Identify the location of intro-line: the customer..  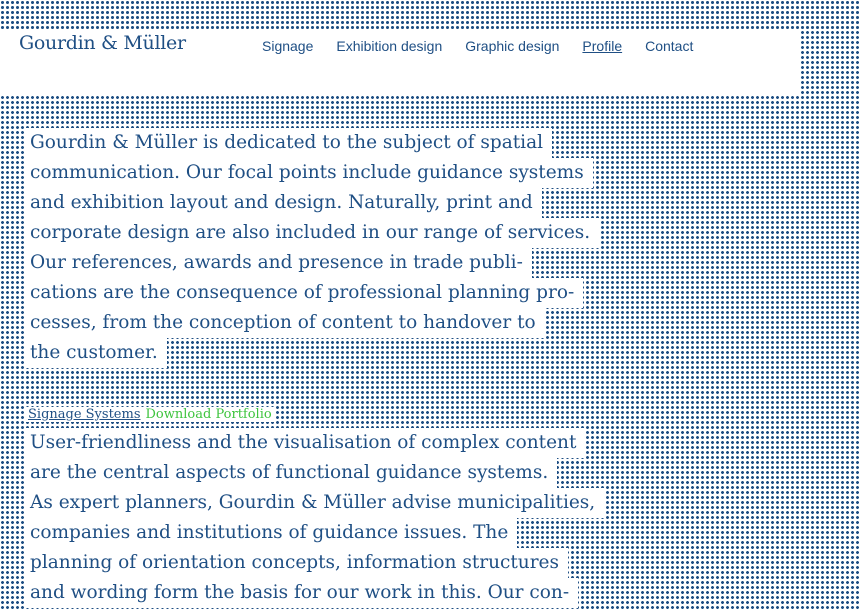
(95, 353).